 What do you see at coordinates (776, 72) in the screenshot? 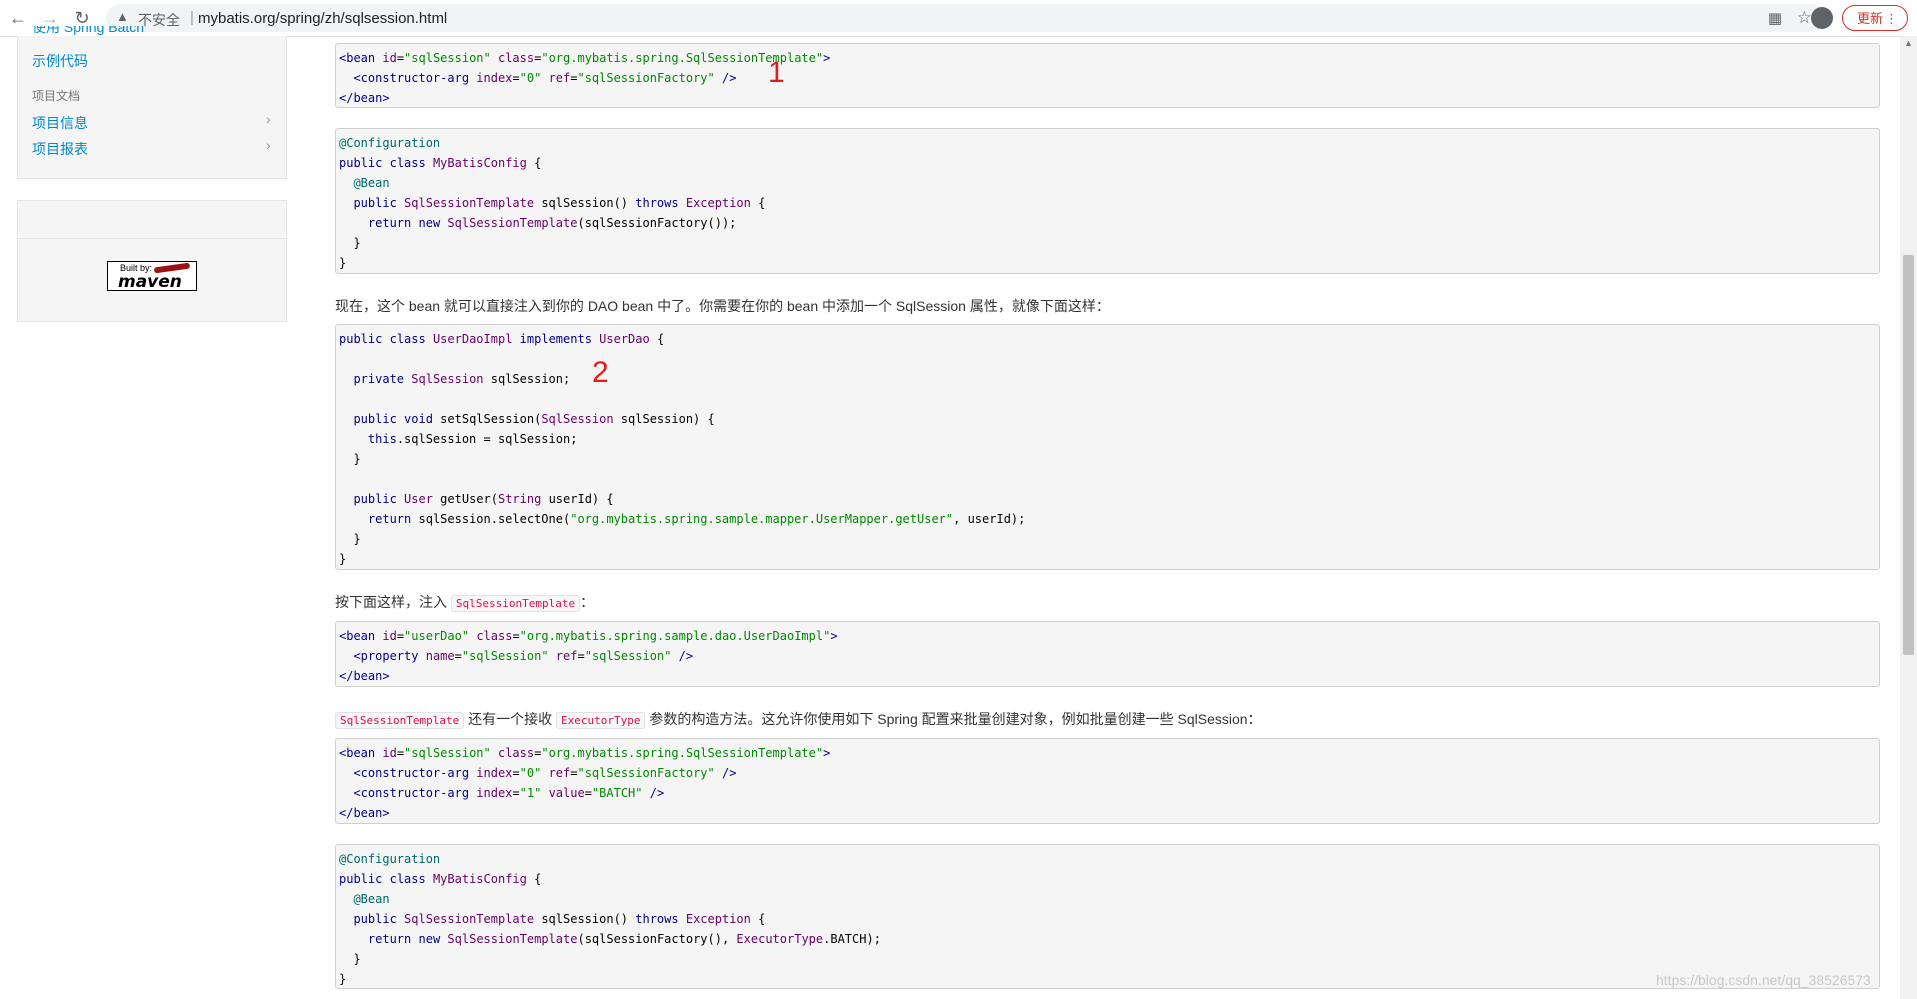
I see `annotation-marker-1: 1` at bounding box center [776, 72].